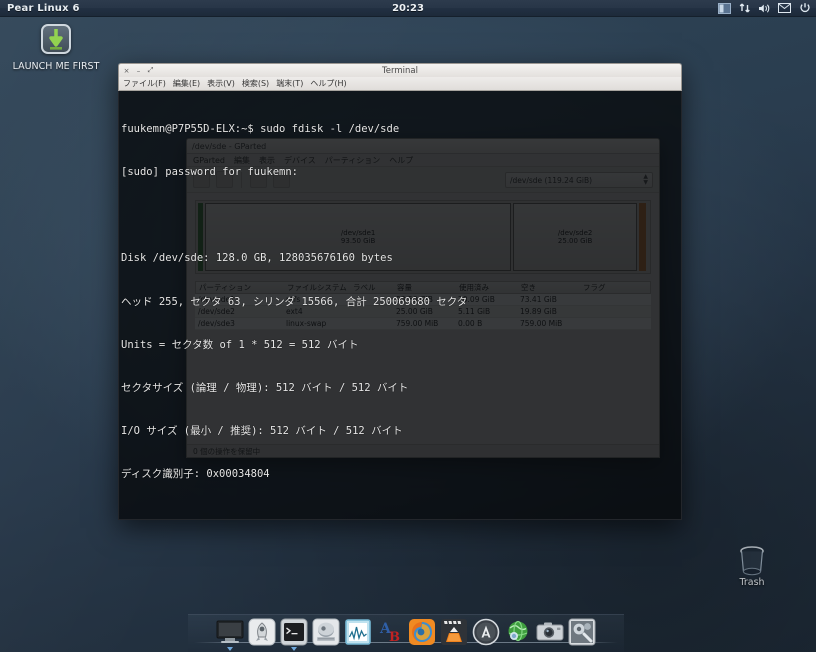  I want to click on desktop-icon-label: LAUNCH ME FIRST, so click(56, 66).